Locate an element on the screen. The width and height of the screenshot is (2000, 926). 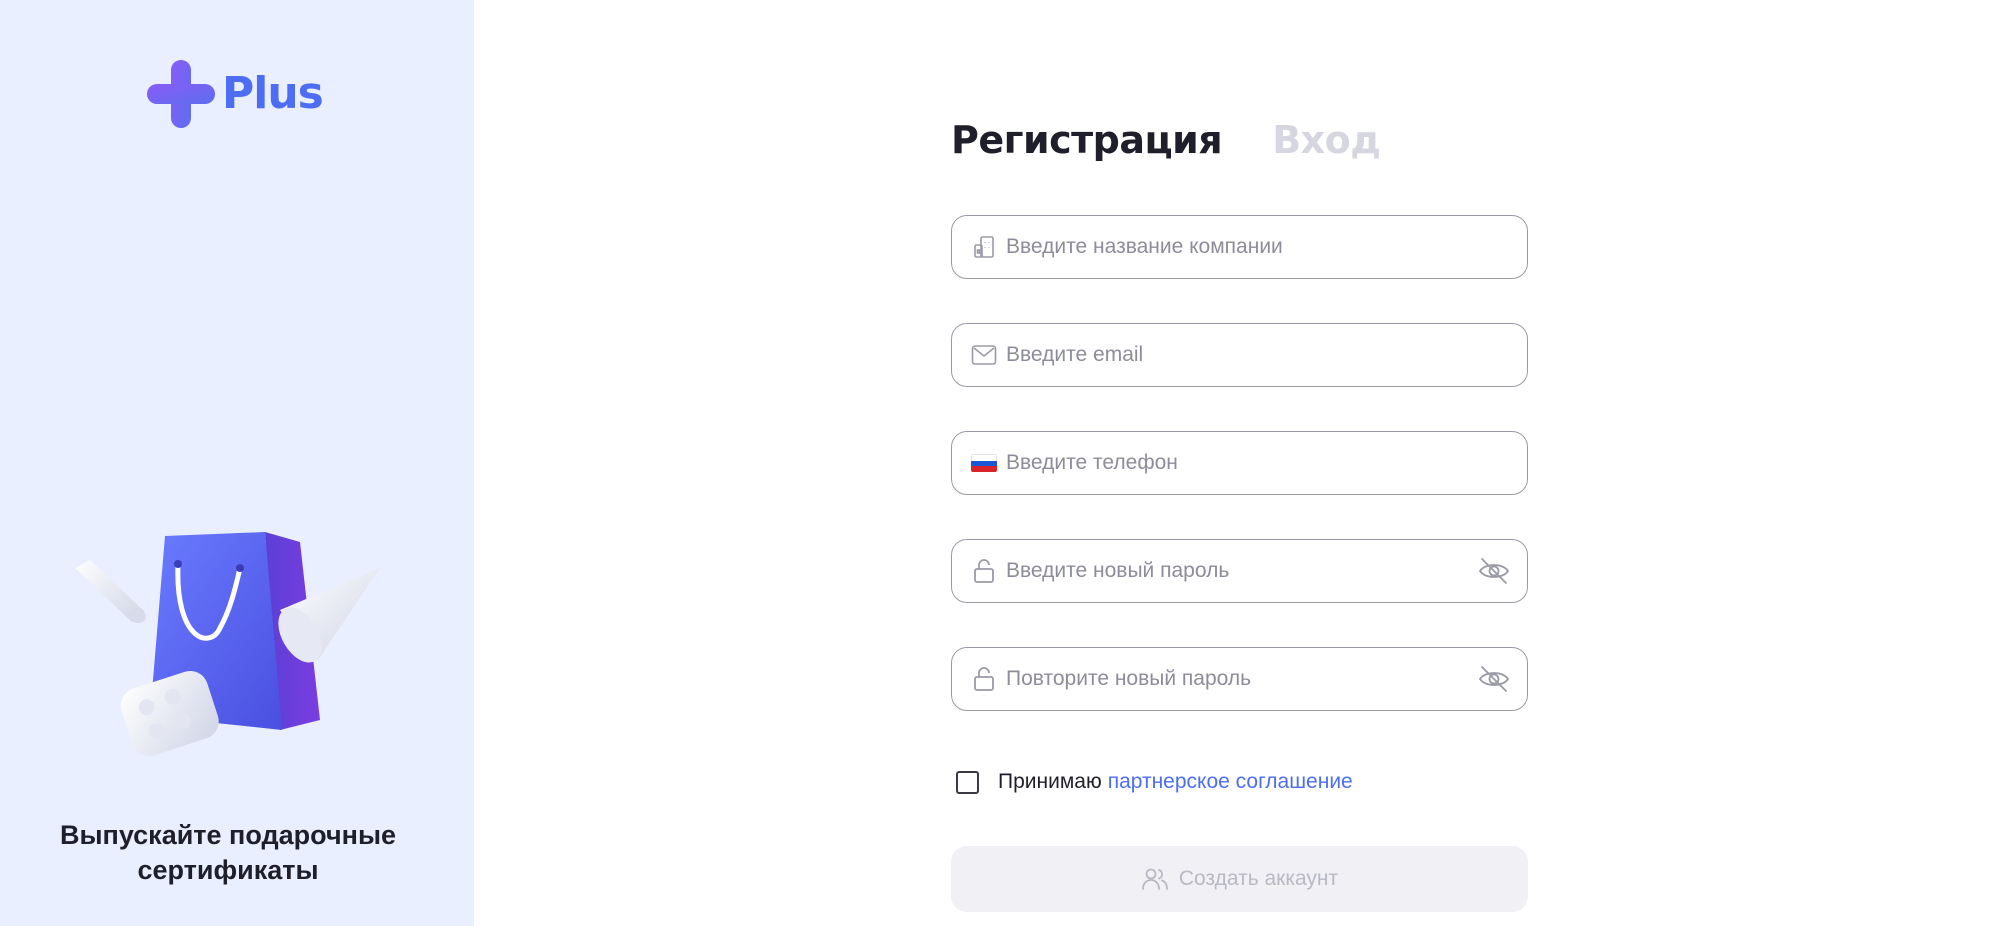
password-field is located at coordinates (1239, 571).